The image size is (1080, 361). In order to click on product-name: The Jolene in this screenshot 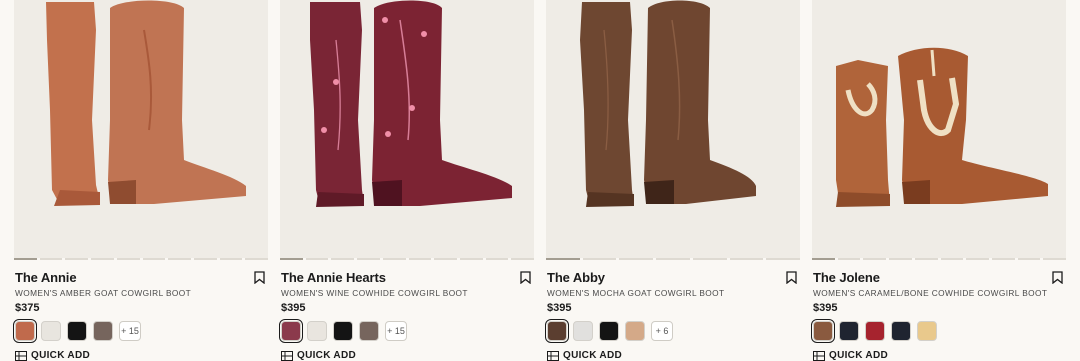, I will do `click(846, 277)`.